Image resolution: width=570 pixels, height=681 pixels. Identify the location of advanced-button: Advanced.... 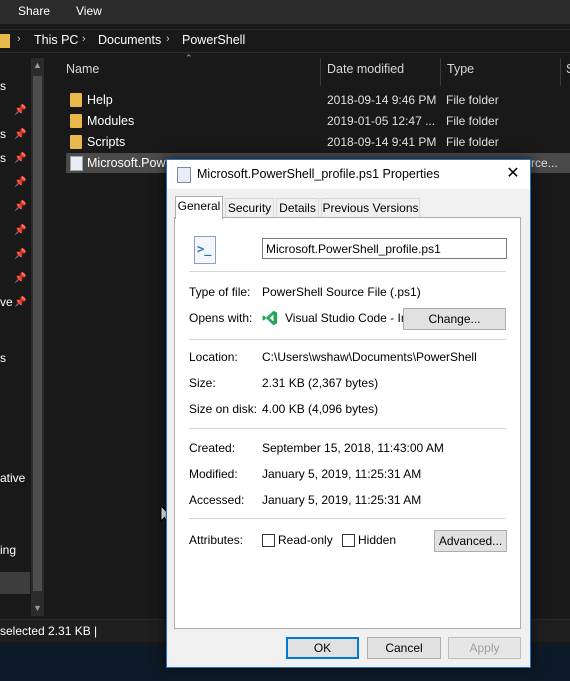
(470, 541).